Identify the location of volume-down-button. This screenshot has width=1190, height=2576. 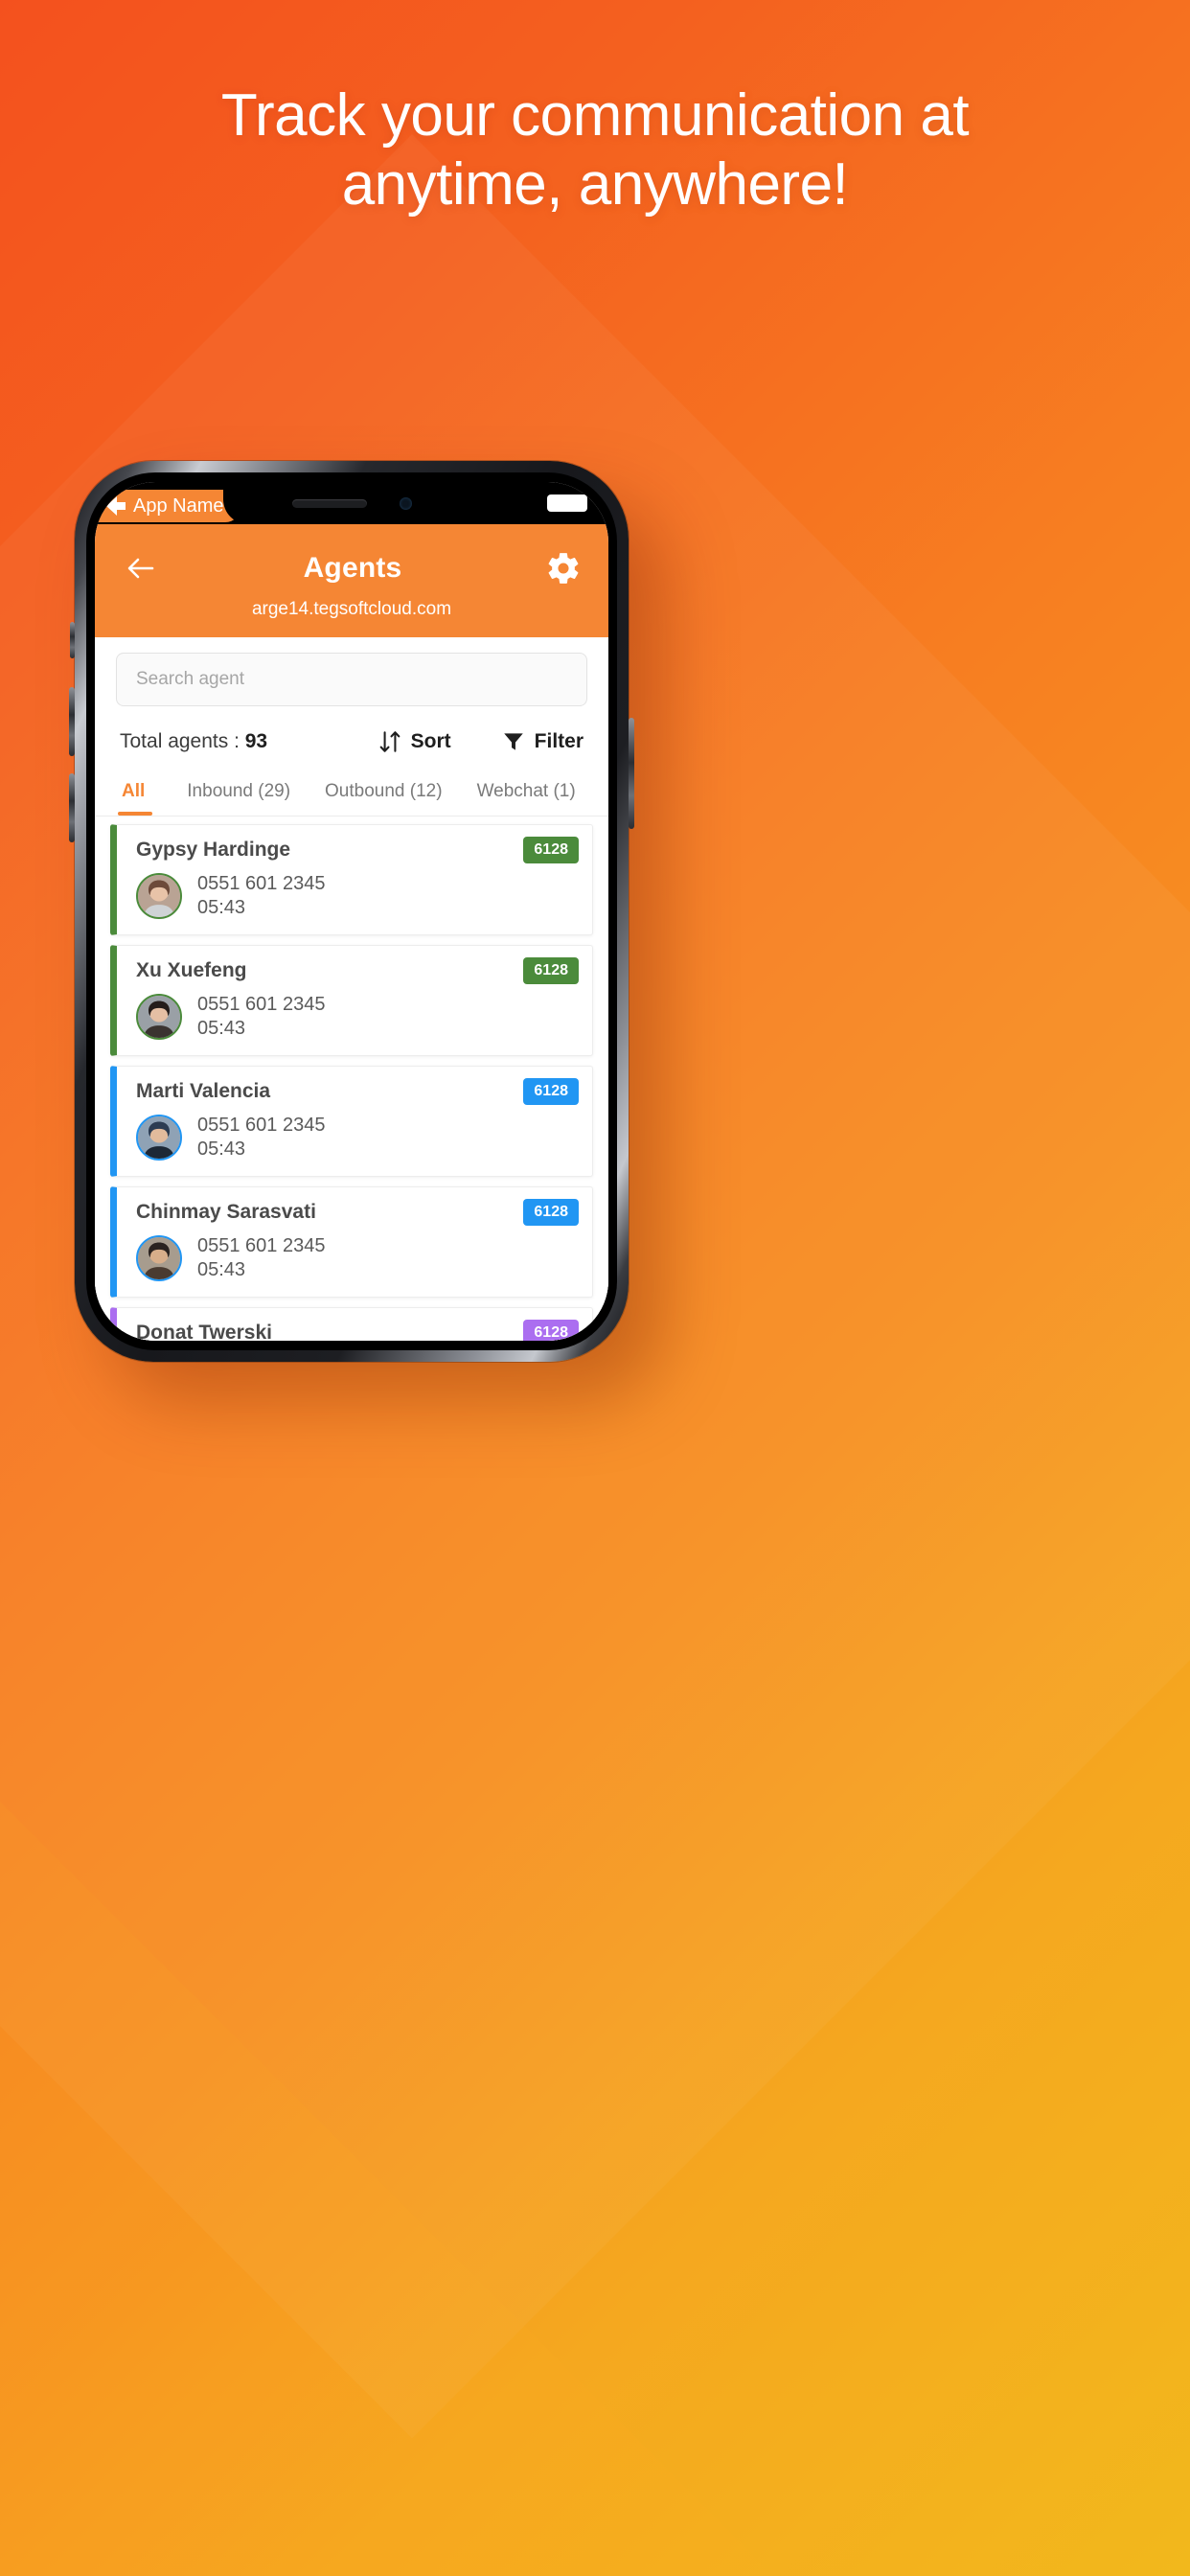
(72, 807).